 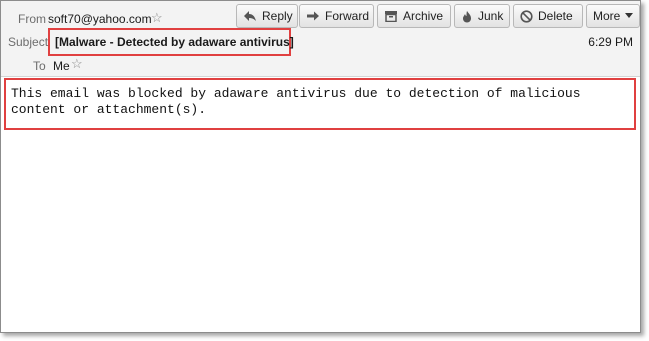 I want to click on reply-icon, so click(x=250, y=16).